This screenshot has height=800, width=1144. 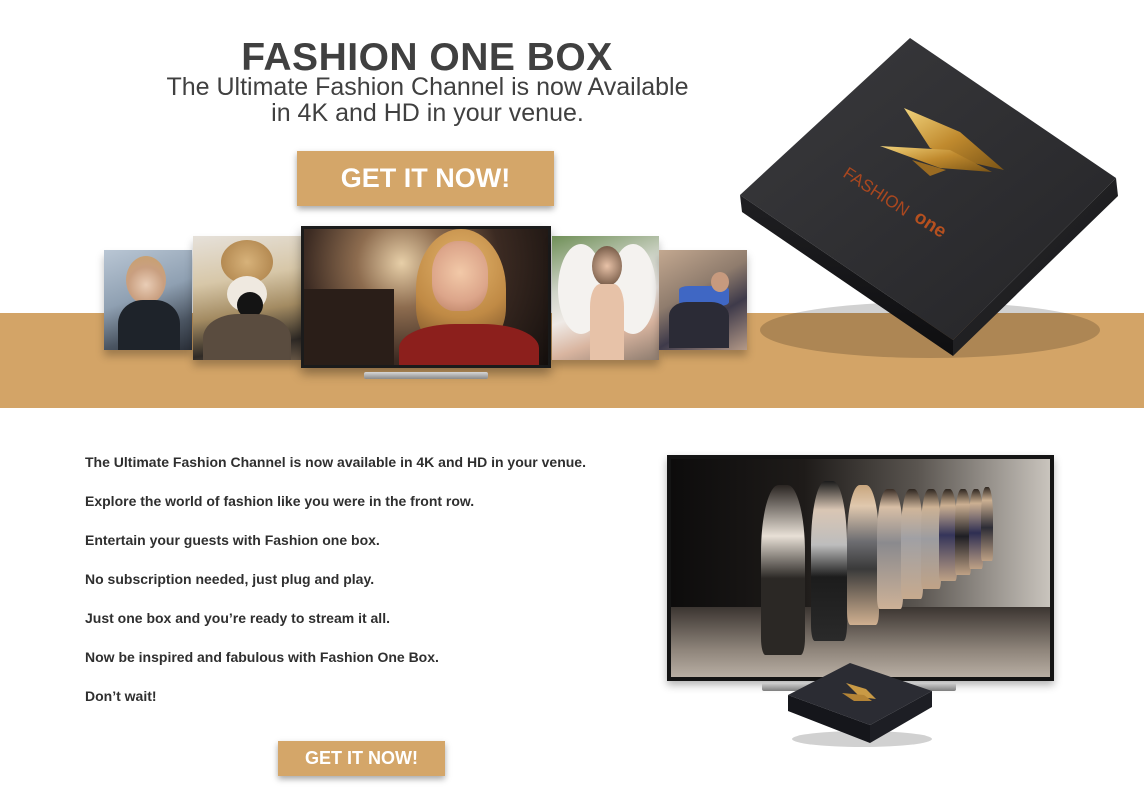 I want to click on tv-runway-screen, so click(x=860, y=568).